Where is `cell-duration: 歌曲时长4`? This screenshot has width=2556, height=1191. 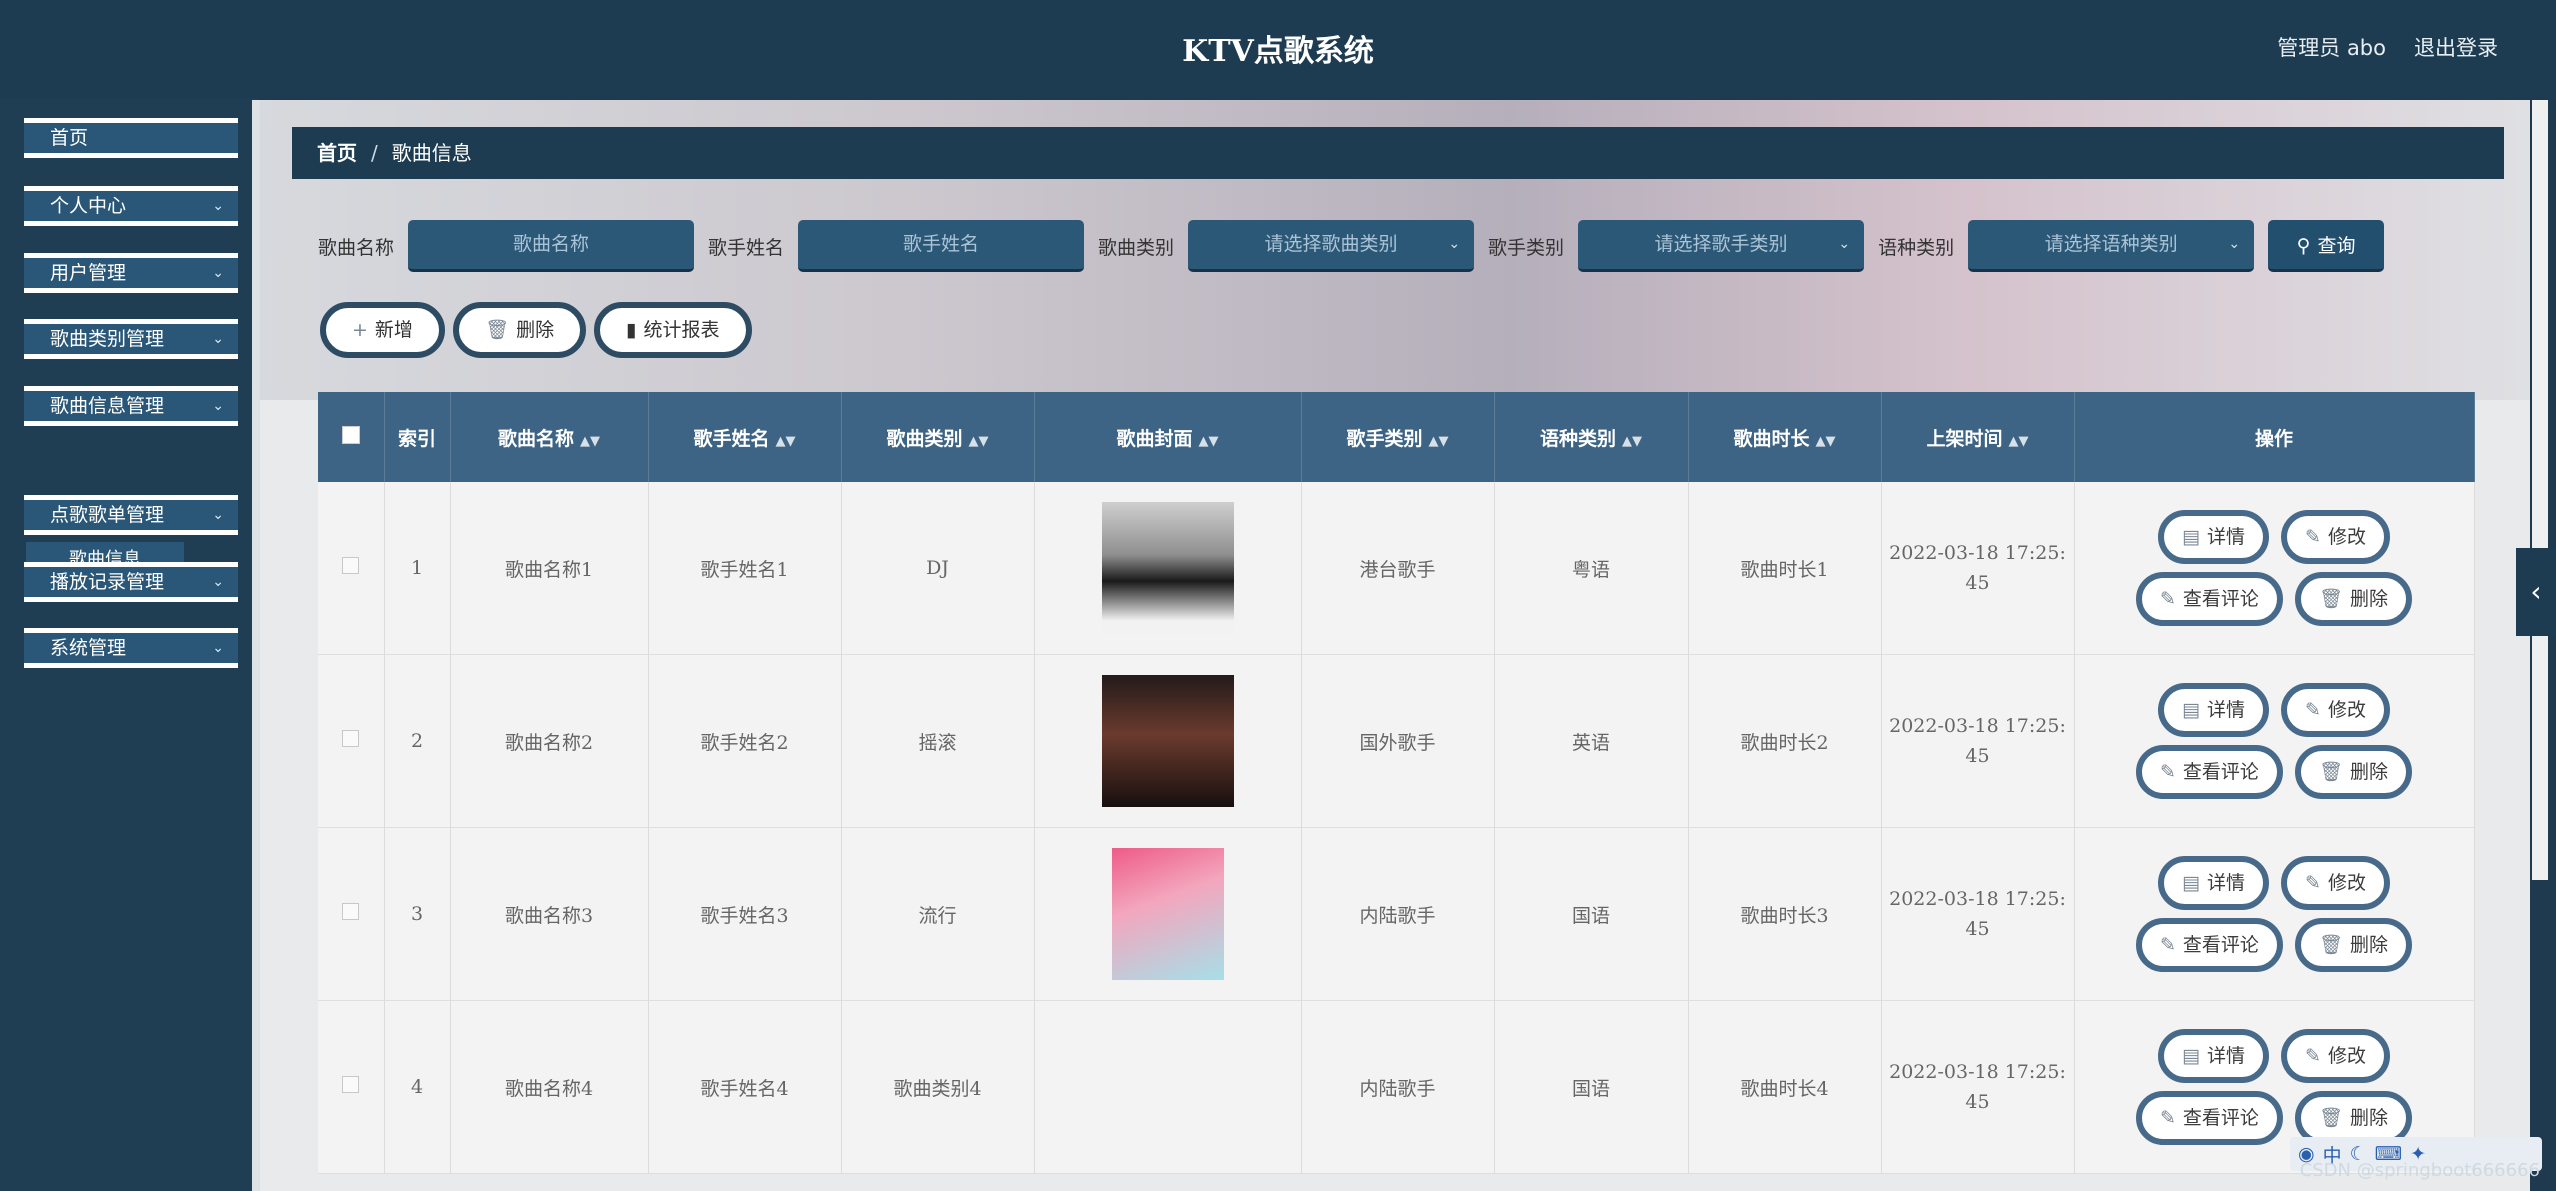 cell-duration: 歌曲时长4 is located at coordinates (1785, 1087).